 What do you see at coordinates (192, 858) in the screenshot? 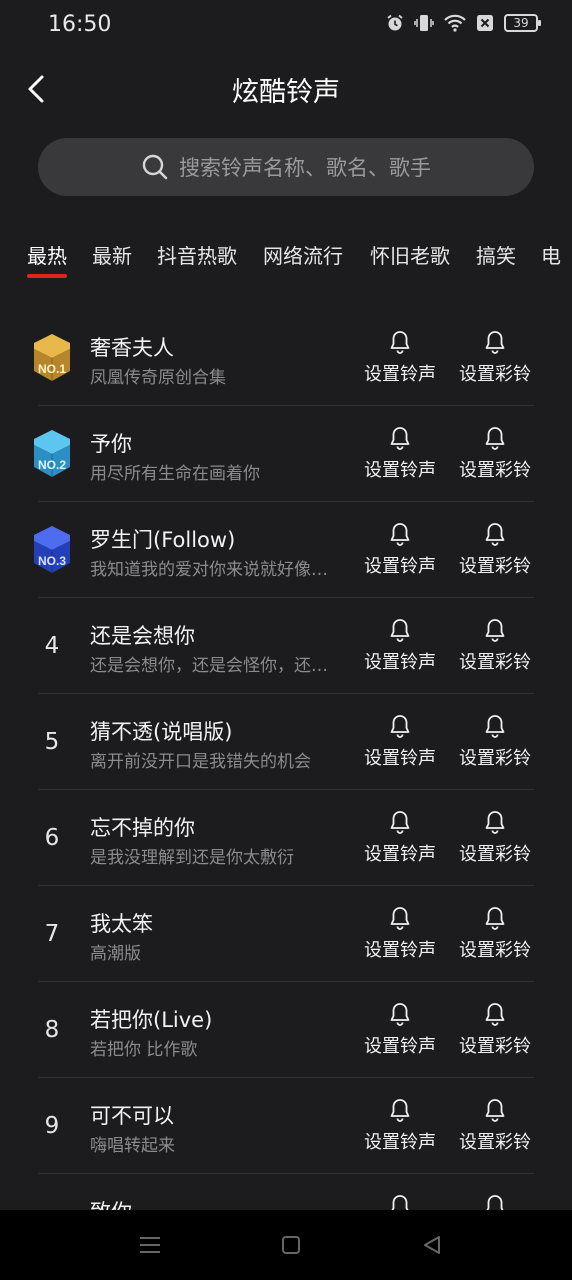
I see `song-subtitle: 是我没理解到还是你太敷衍` at bounding box center [192, 858].